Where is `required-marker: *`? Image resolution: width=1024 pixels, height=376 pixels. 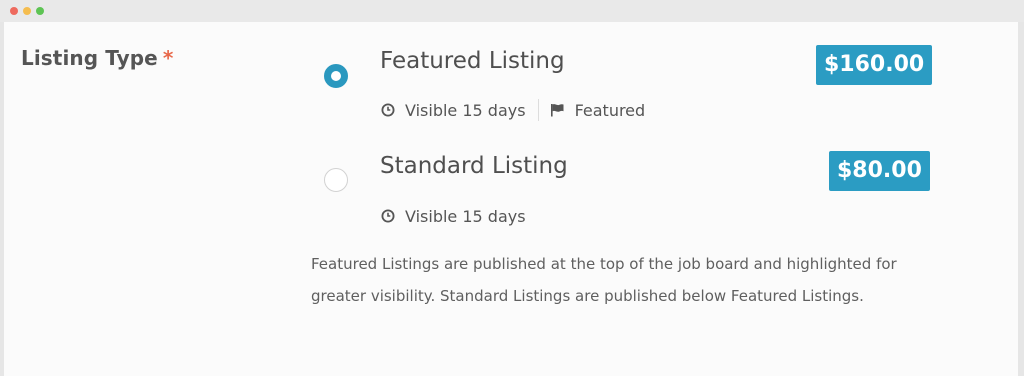 required-marker: * is located at coordinates (168, 58).